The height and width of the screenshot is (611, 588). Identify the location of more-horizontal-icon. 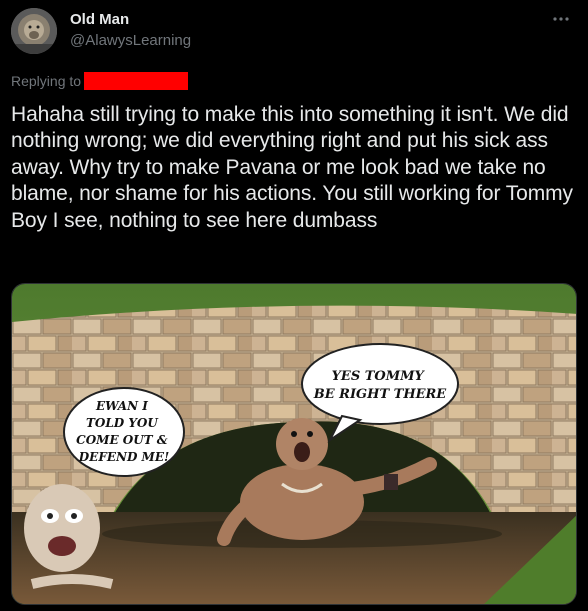
(561, 19).